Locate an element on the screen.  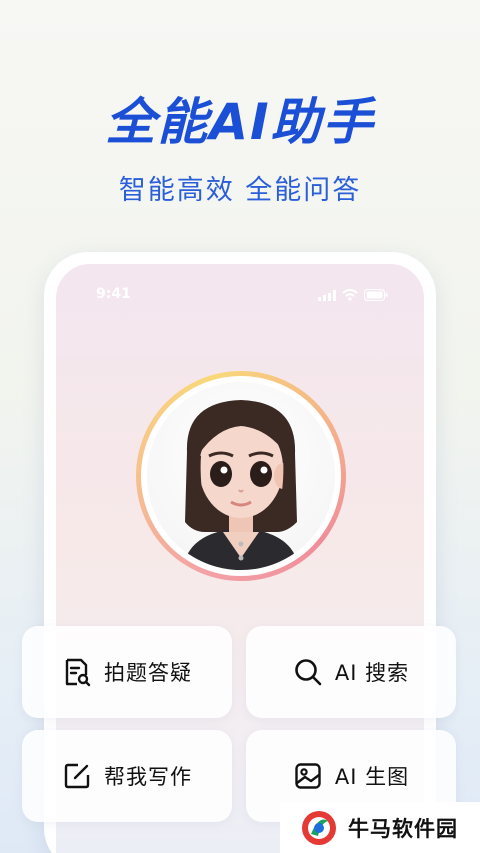
feature-card-writing: 帮我写作 is located at coordinates (127, 776).